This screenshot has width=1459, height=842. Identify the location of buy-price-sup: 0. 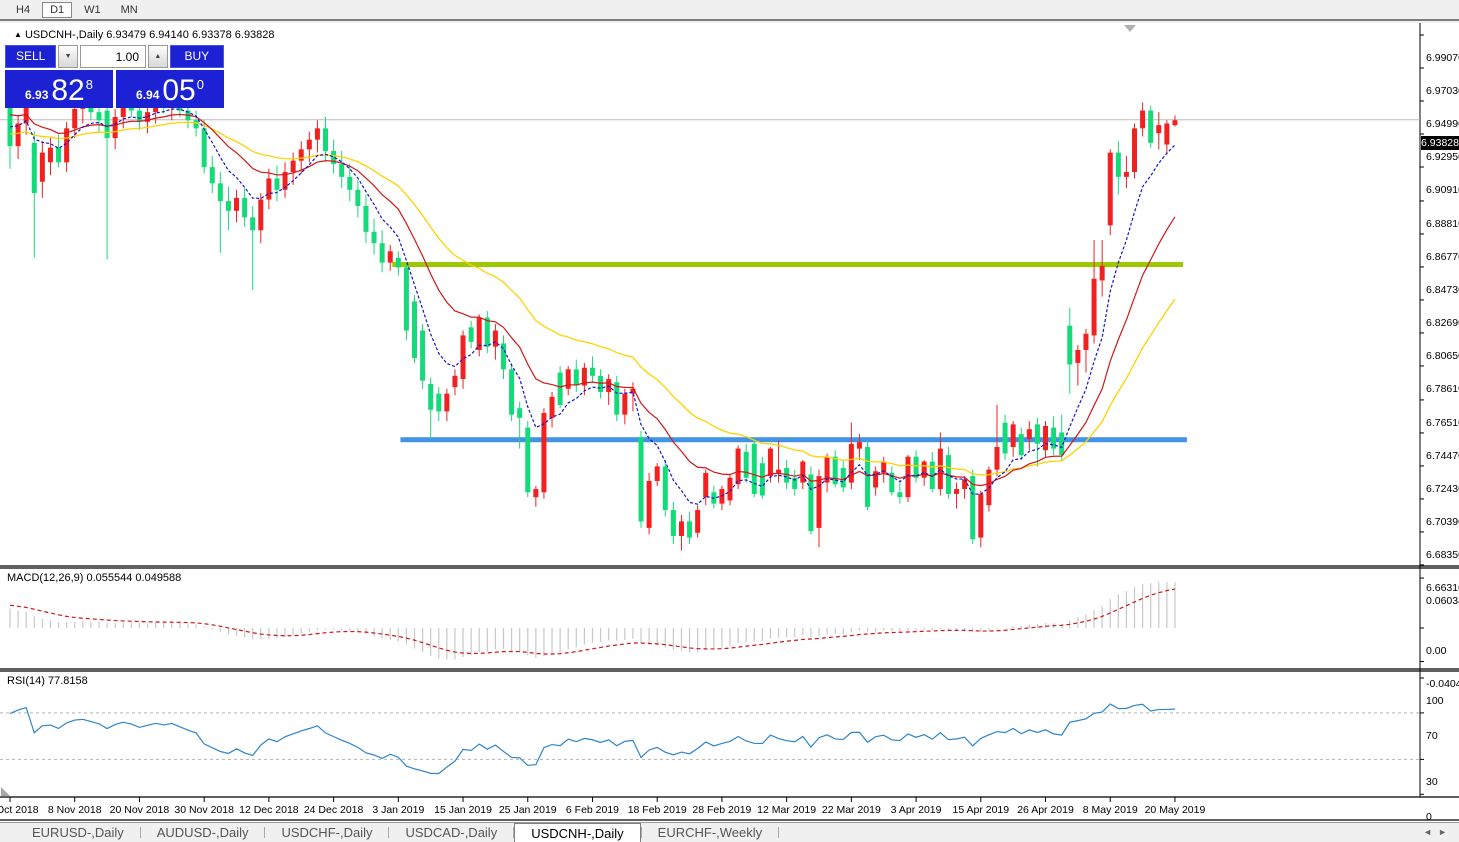
(200, 84).